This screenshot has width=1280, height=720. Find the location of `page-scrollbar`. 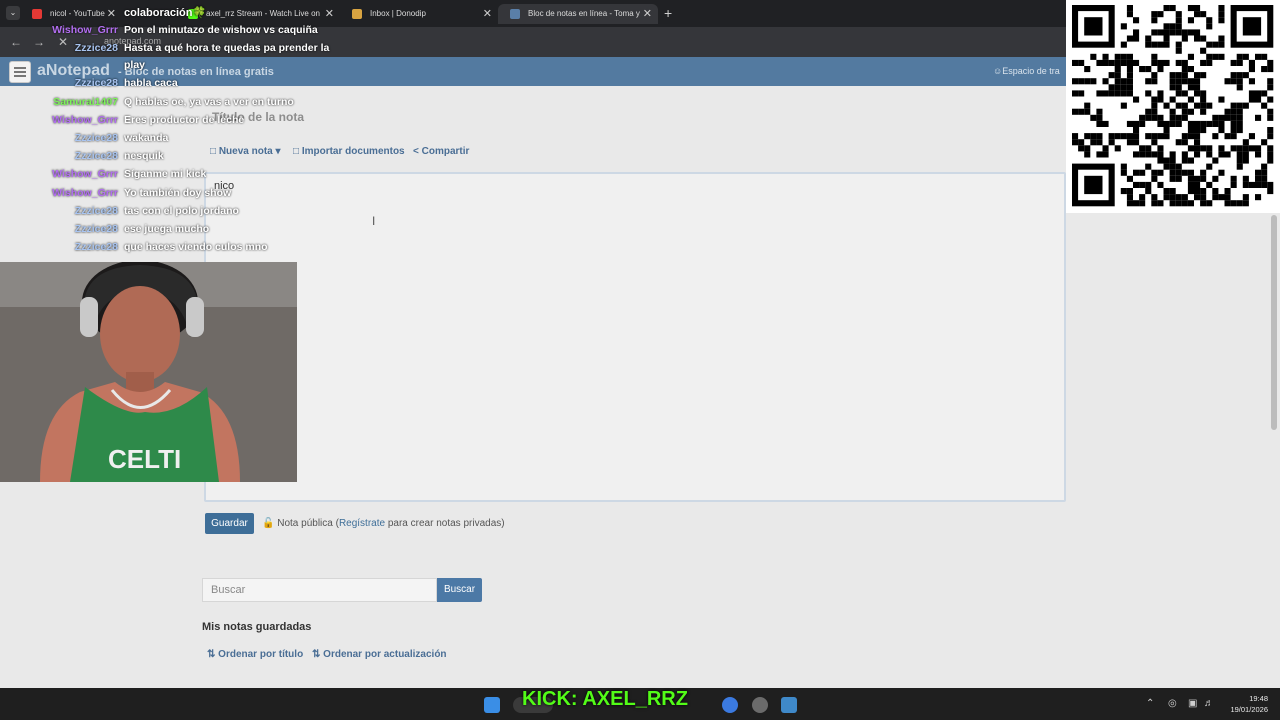

page-scrollbar is located at coordinates (1274, 322).